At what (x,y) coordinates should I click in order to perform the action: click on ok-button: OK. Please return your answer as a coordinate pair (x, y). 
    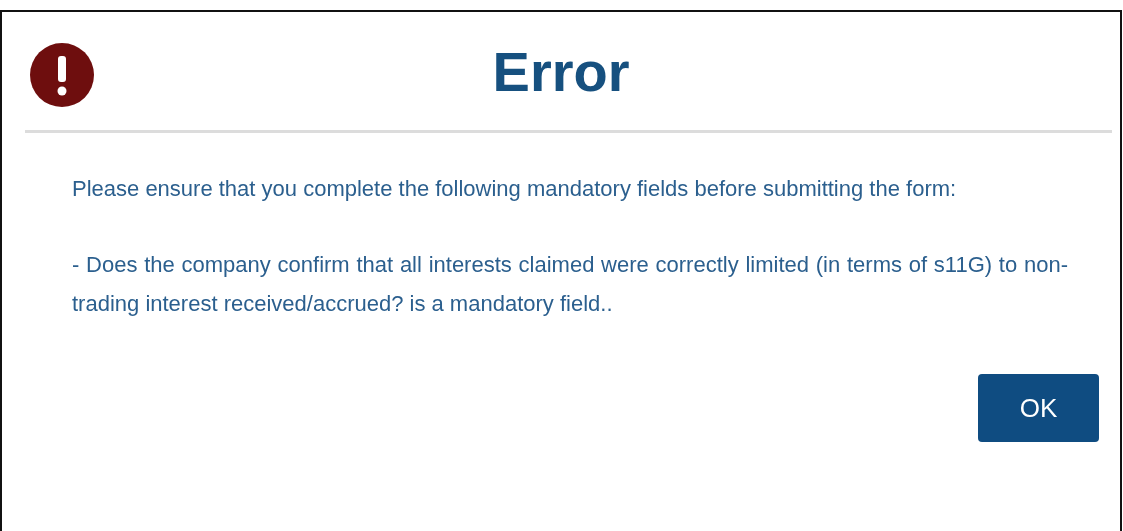
    Looking at the image, I should click on (1038, 408).